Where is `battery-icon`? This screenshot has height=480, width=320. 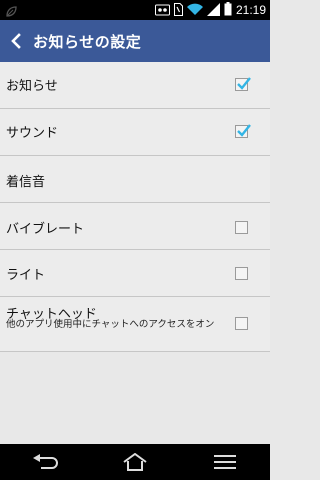 battery-icon is located at coordinates (228, 10).